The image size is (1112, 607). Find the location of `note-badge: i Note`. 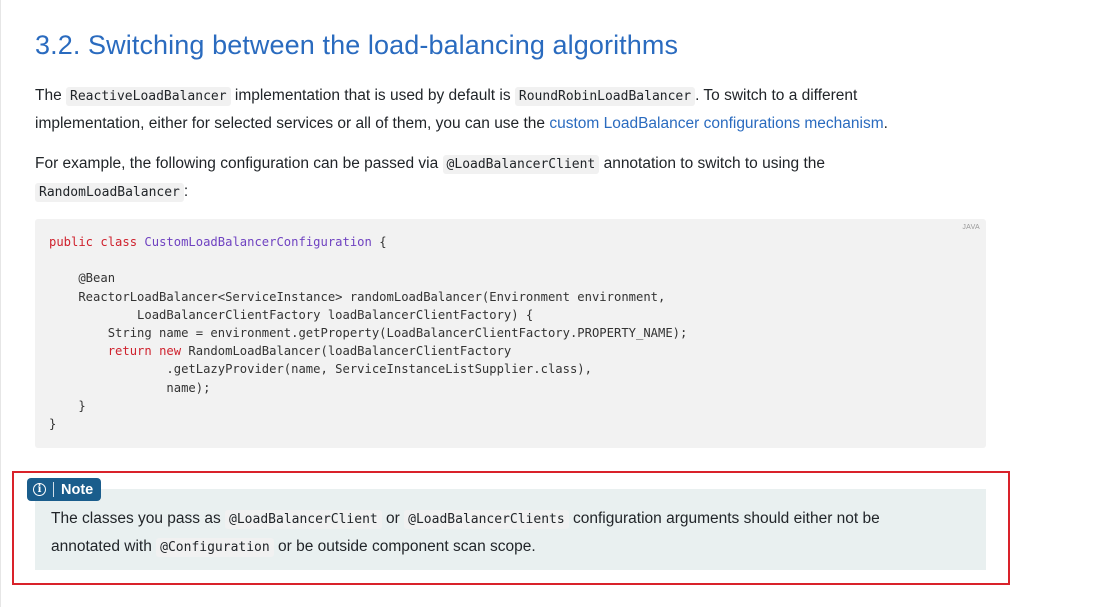

note-badge: i Note is located at coordinates (64, 489).